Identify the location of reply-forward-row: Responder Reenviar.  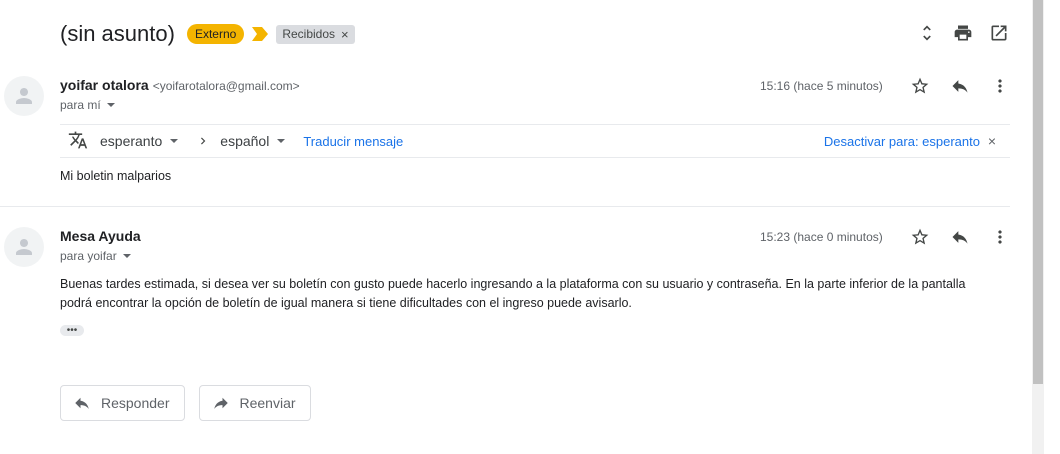
(185, 403).